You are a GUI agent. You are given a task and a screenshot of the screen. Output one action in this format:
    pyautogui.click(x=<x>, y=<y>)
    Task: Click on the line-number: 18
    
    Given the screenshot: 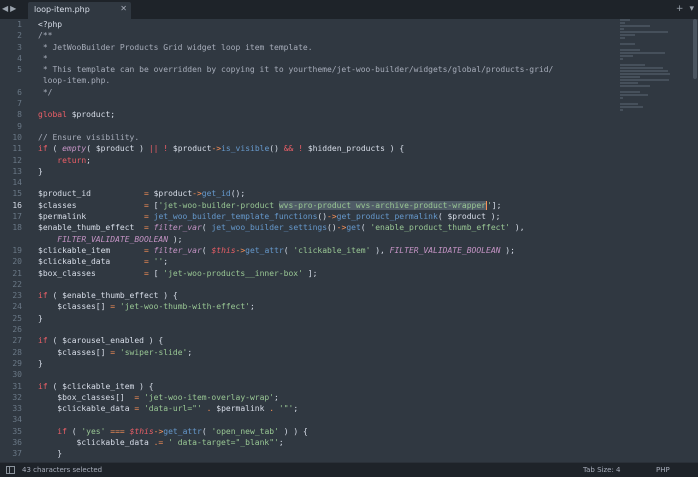 What is the action you would take?
    pyautogui.click(x=17, y=228)
    